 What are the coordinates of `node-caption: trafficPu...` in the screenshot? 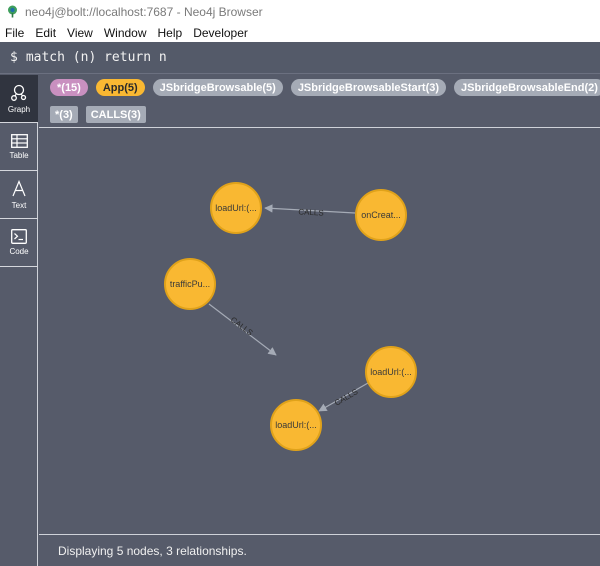 It's located at (190, 284).